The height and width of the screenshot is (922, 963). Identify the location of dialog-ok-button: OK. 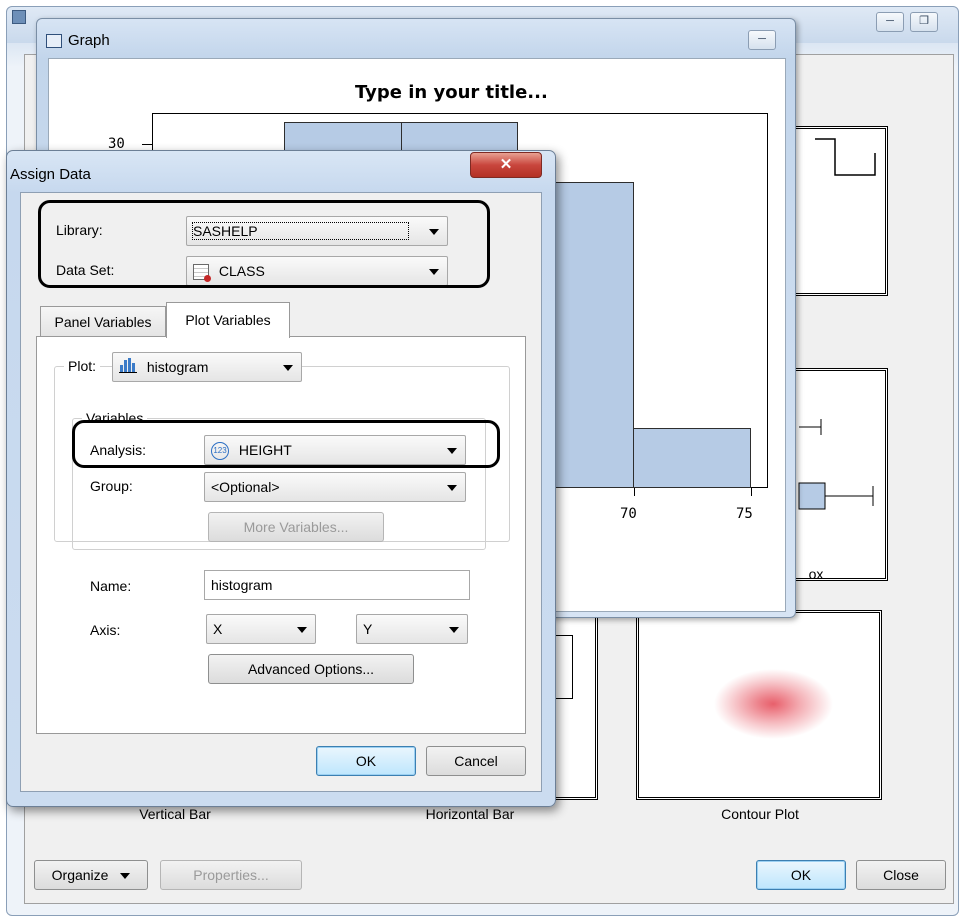
(366, 761).